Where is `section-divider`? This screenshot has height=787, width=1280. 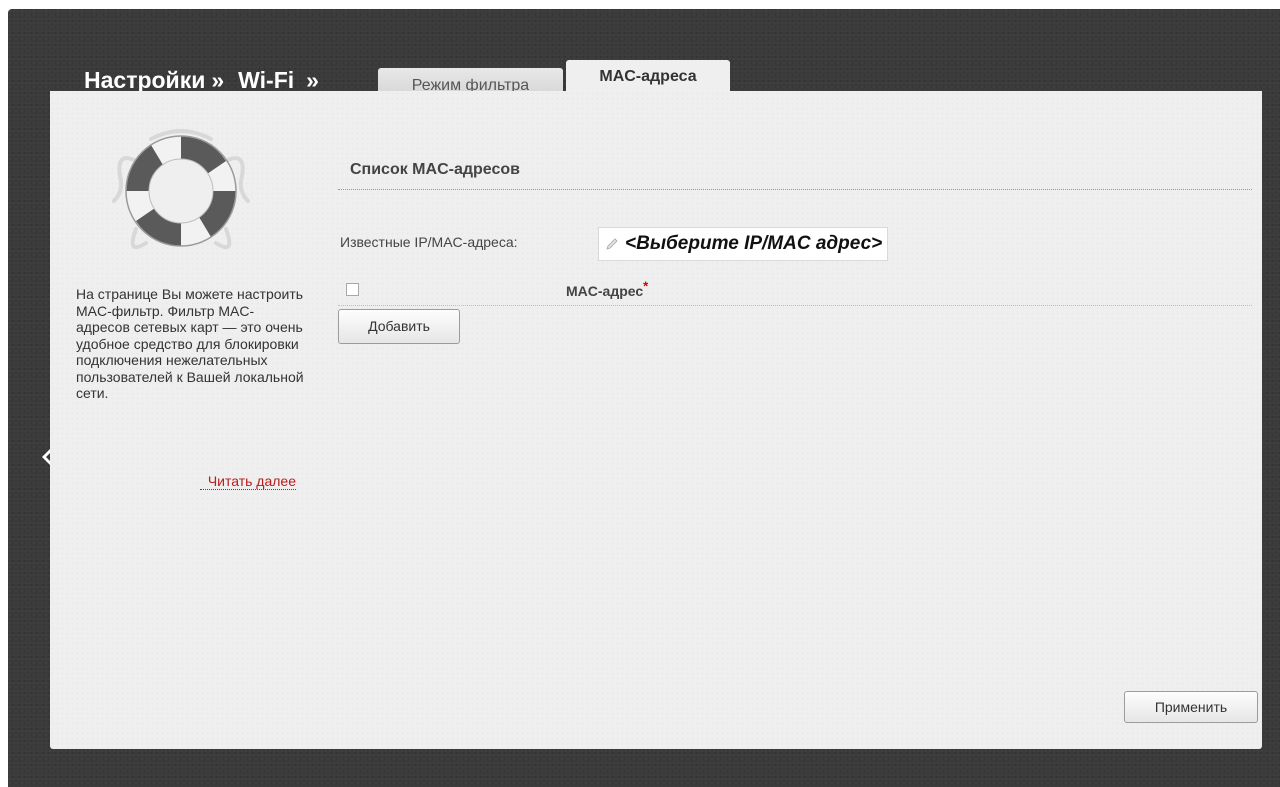
section-divider is located at coordinates (795, 189).